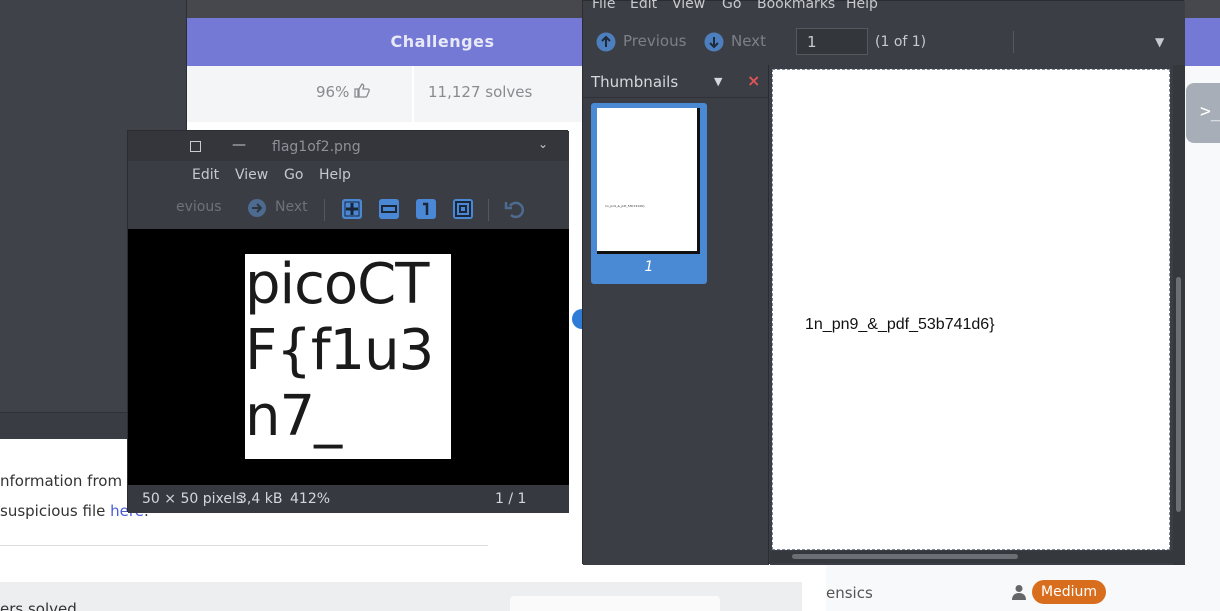 Image resolution: width=1220 pixels, height=611 pixels. What do you see at coordinates (654, 41) in the screenshot?
I see `previous-page-button: Previous` at bounding box center [654, 41].